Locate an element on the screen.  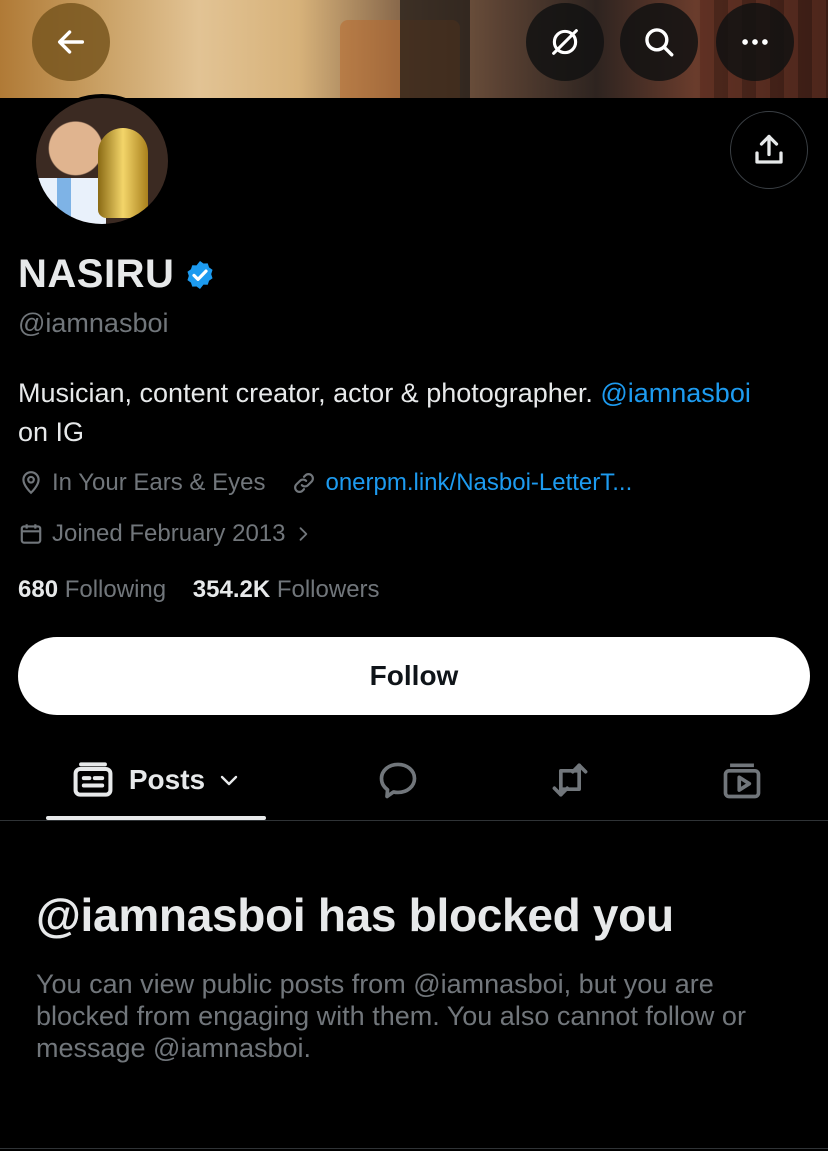
arrow-left-icon is located at coordinates (71, 42).